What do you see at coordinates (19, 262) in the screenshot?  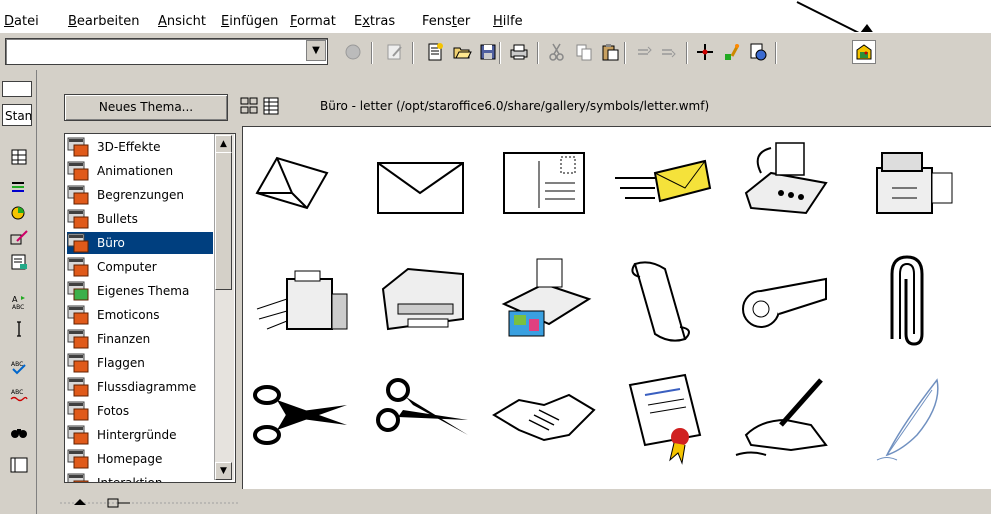 I see `form-functions-icon` at bounding box center [19, 262].